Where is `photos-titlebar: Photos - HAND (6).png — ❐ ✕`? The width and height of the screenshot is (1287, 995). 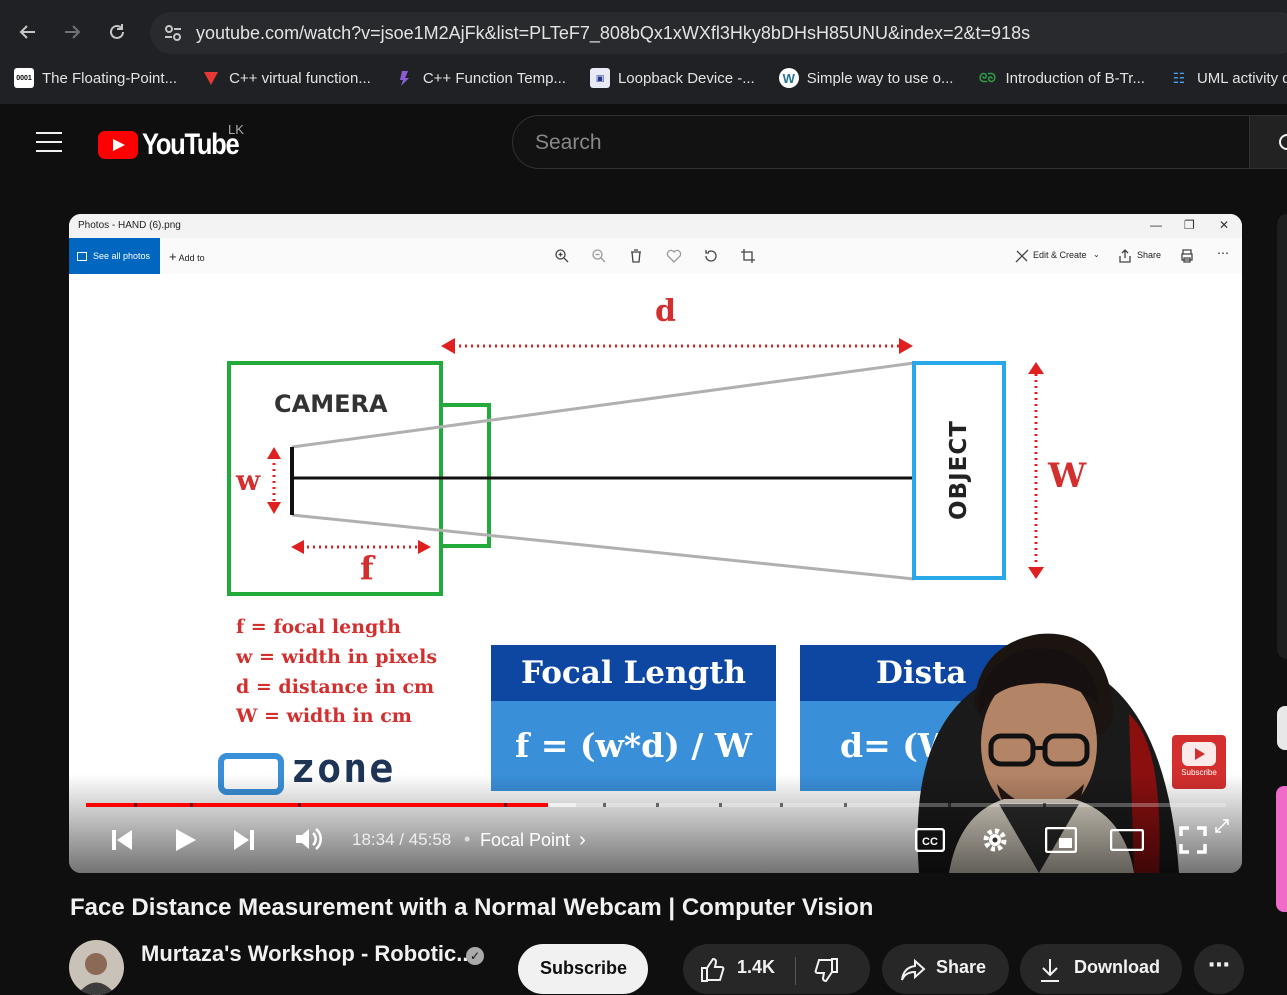 photos-titlebar: Photos - HAND (6).png — ❐ ✕ is located at coordinates (655, 226).